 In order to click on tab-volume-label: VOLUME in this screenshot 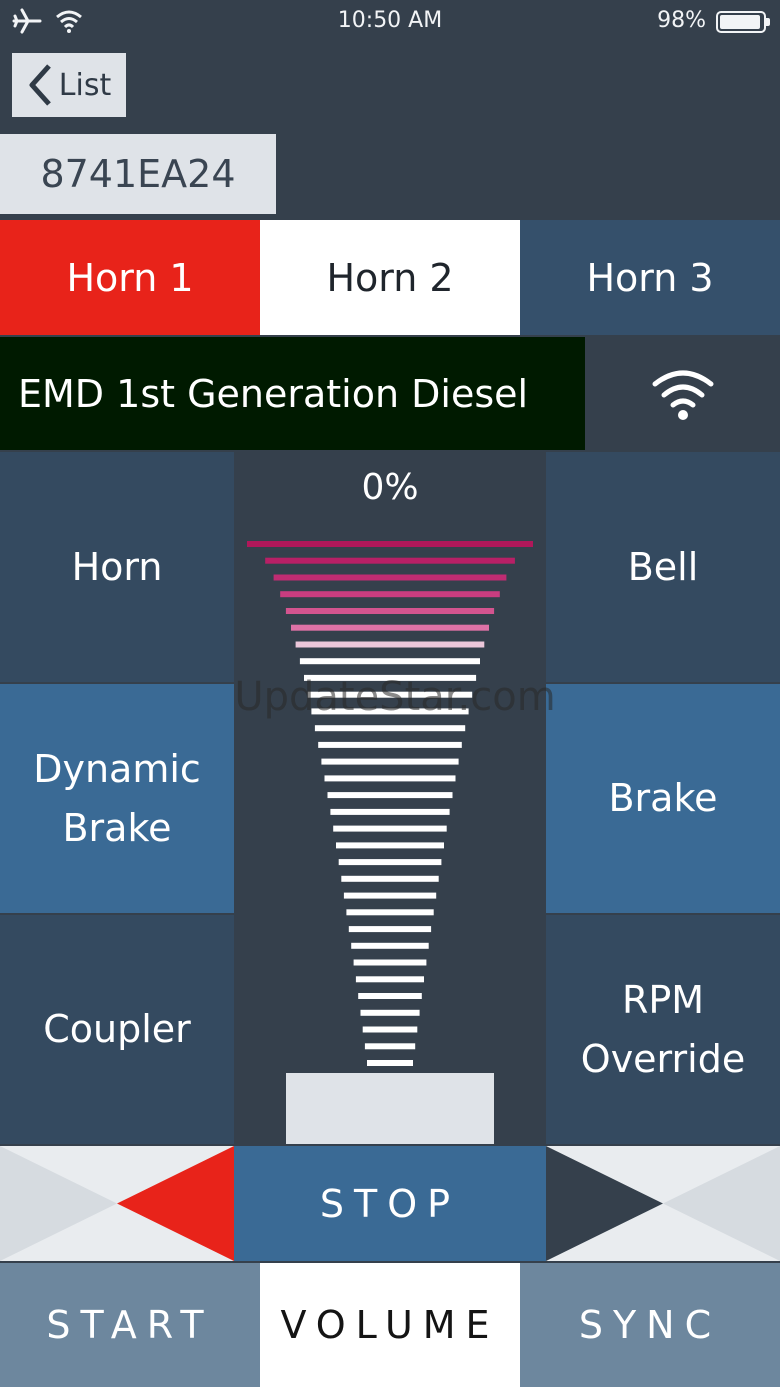, I will do `click(390, 1325)`.